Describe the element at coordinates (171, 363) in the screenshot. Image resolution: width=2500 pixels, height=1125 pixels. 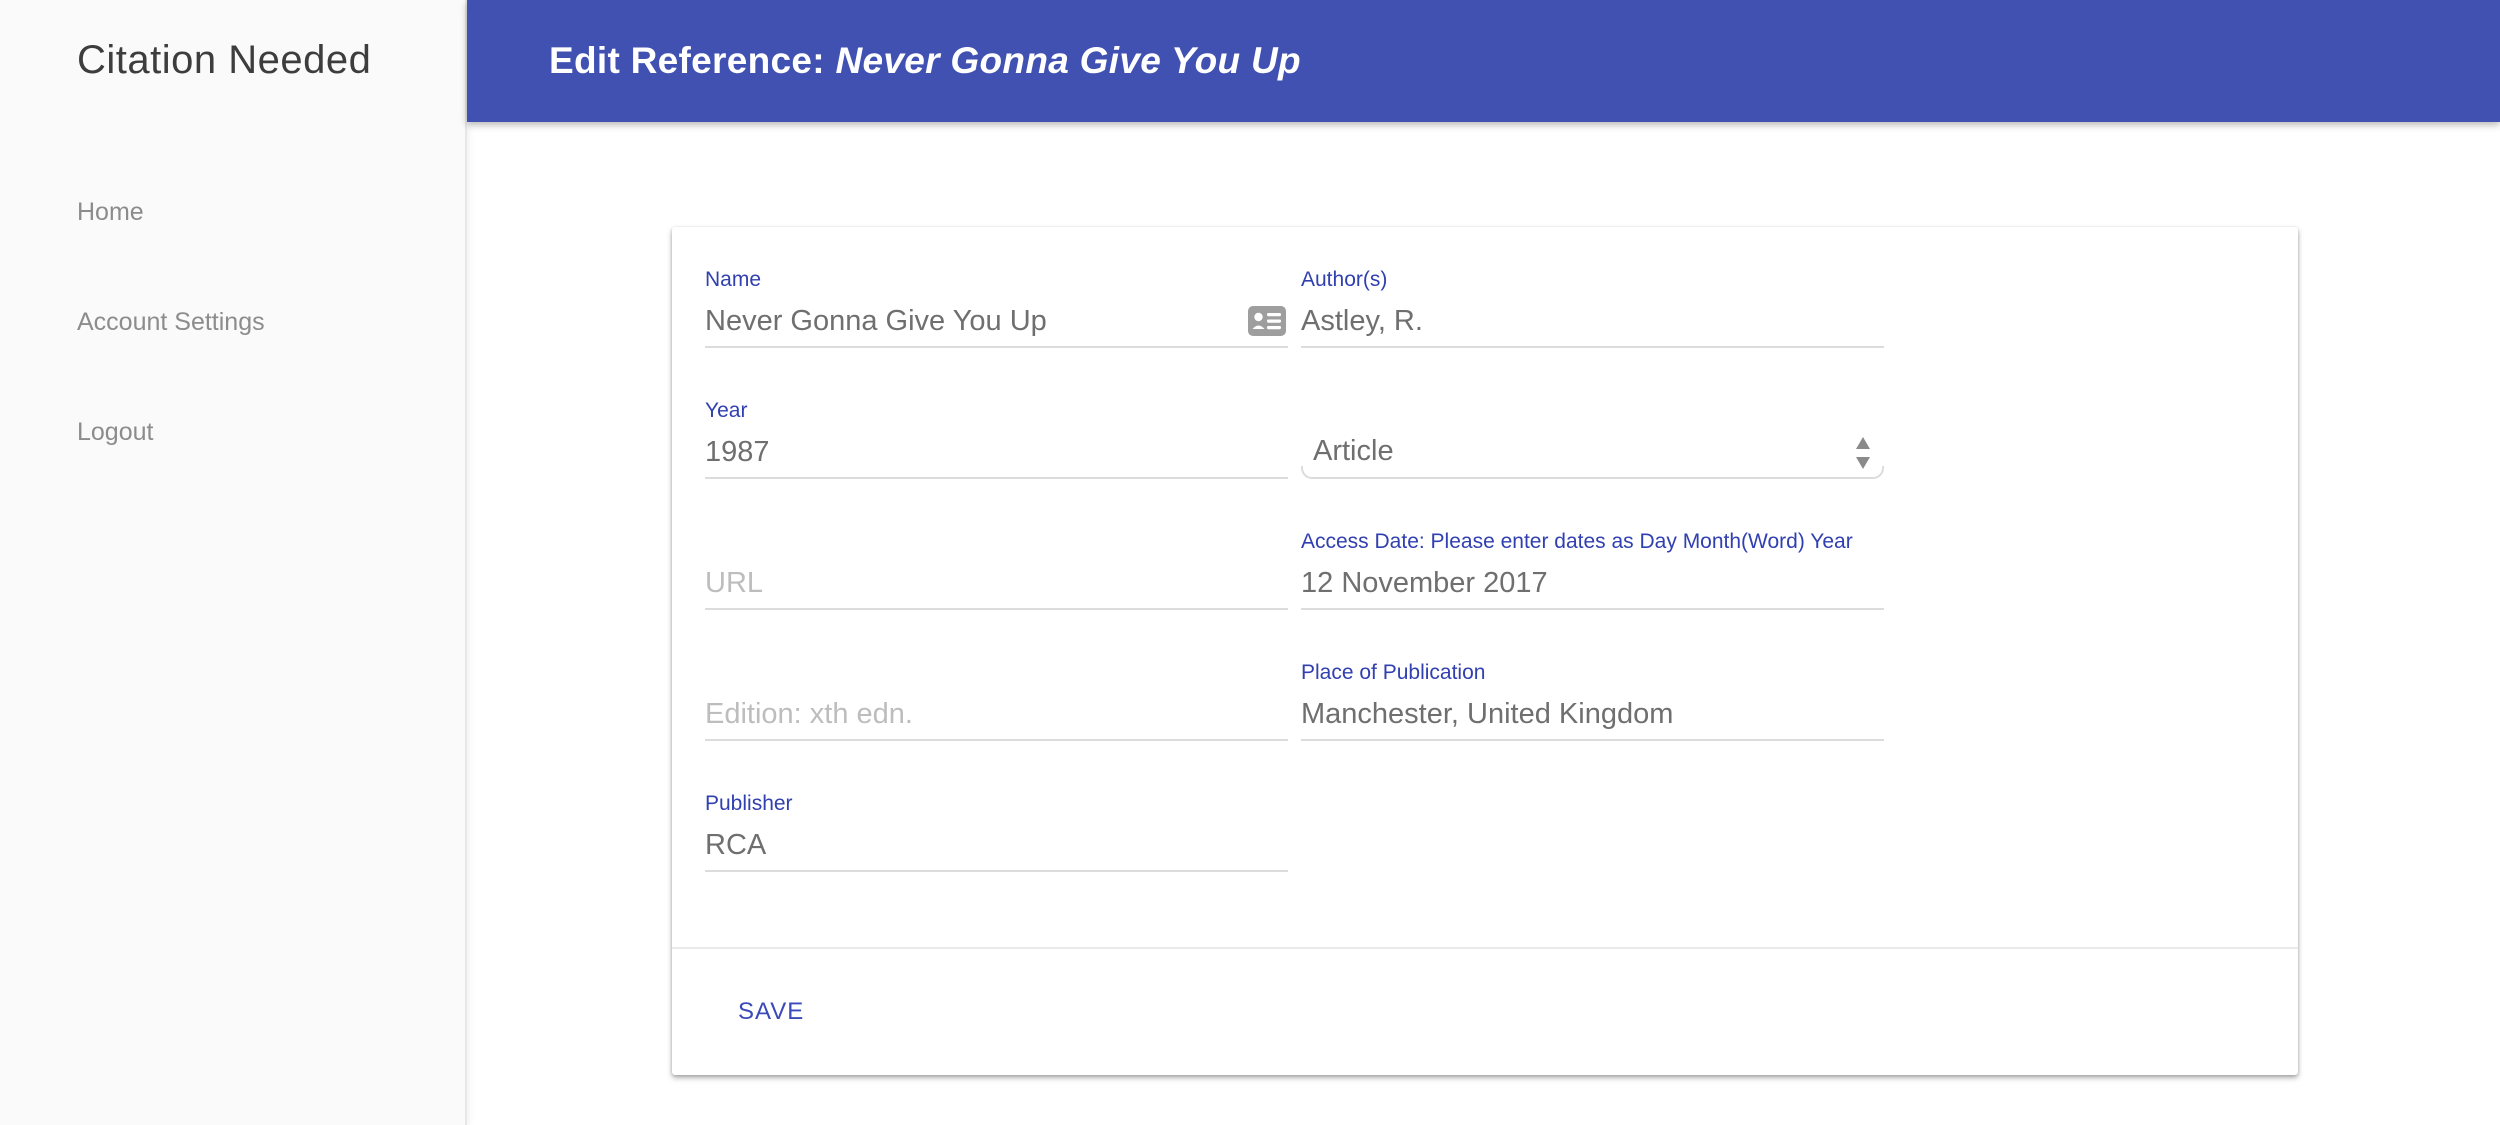
I see `sidebar-nav: Home Account Settings Logout` at that location.